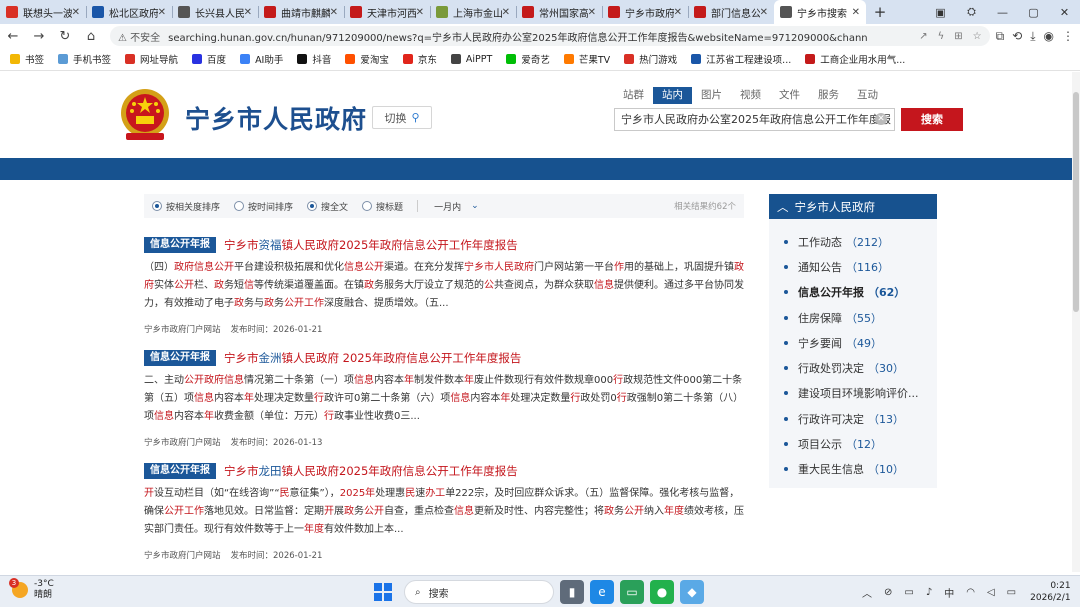 The height and width of the screenshot is (607, 1080). What do you see at coordinates (528, 59) in the screenshot?
I see `bookmark-item: 爱奇艺` at bounding box center [528, 59].